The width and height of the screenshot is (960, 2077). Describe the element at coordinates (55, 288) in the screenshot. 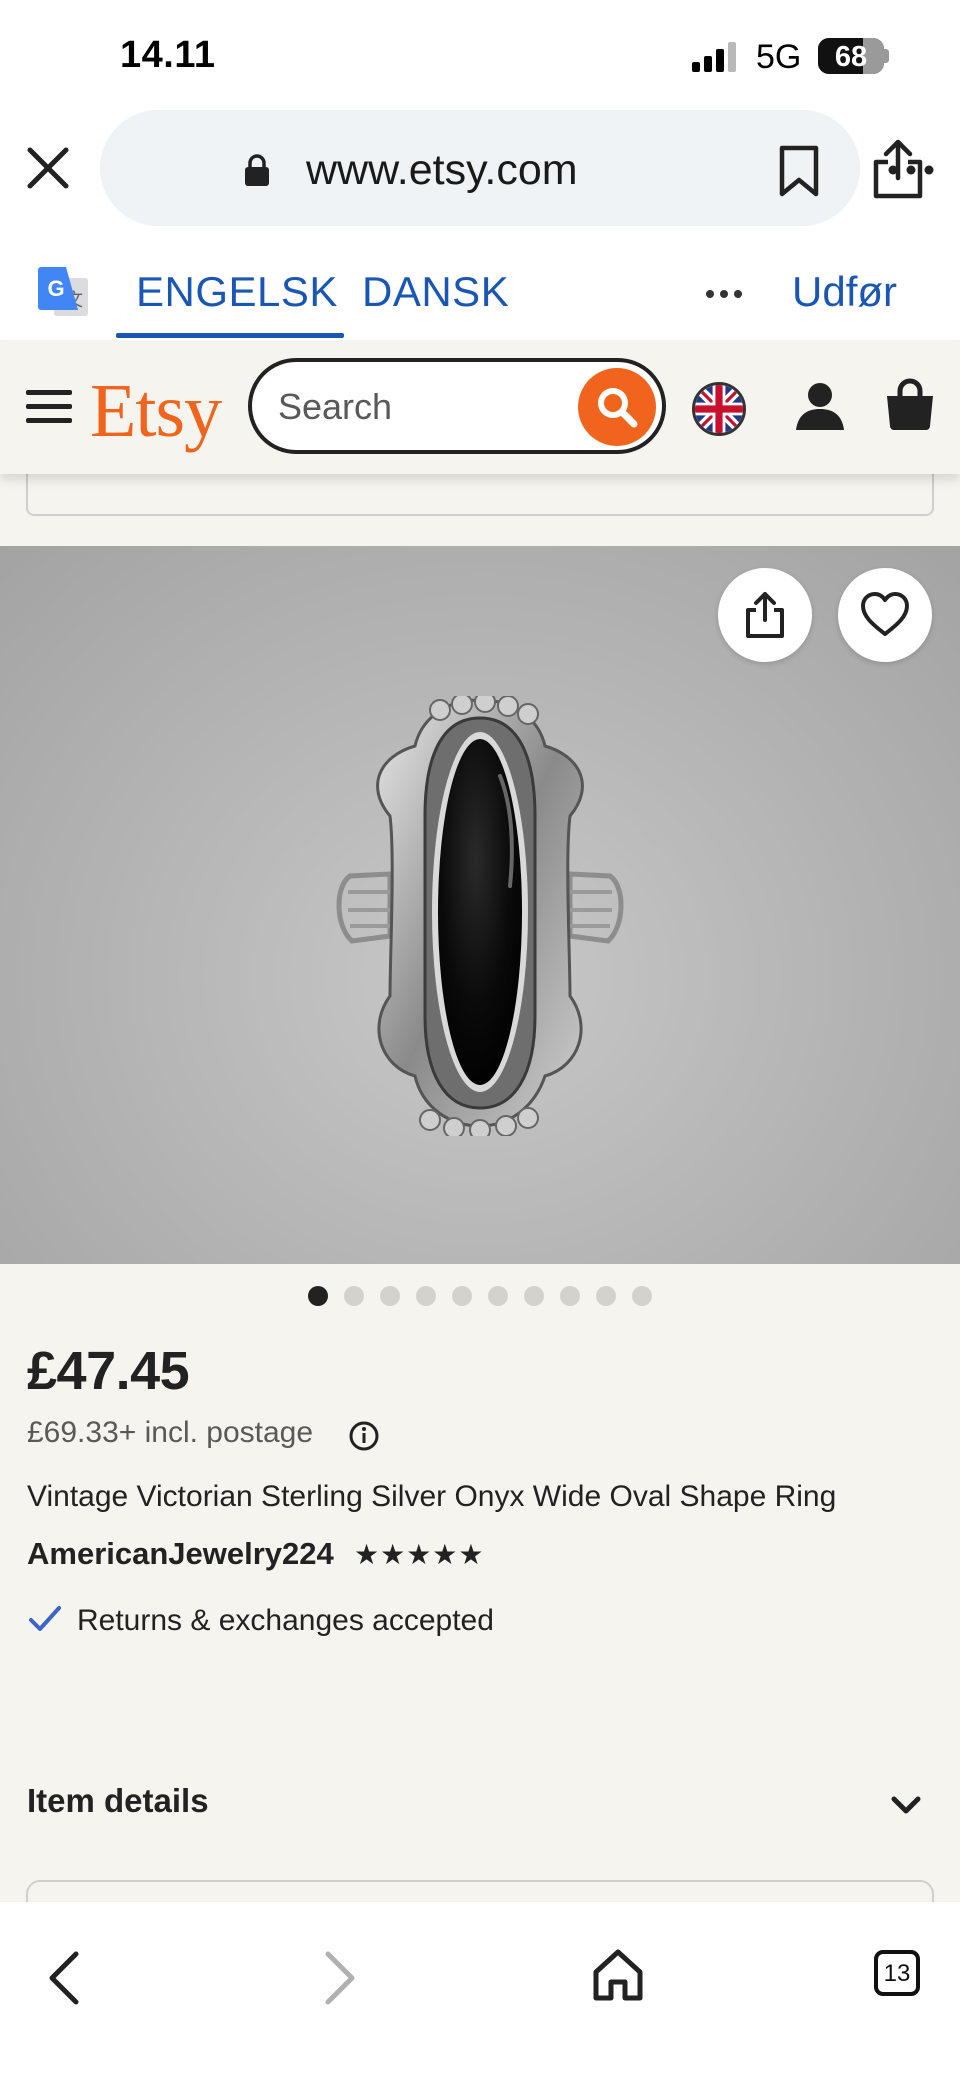

I see `svg-text: G` at that location.